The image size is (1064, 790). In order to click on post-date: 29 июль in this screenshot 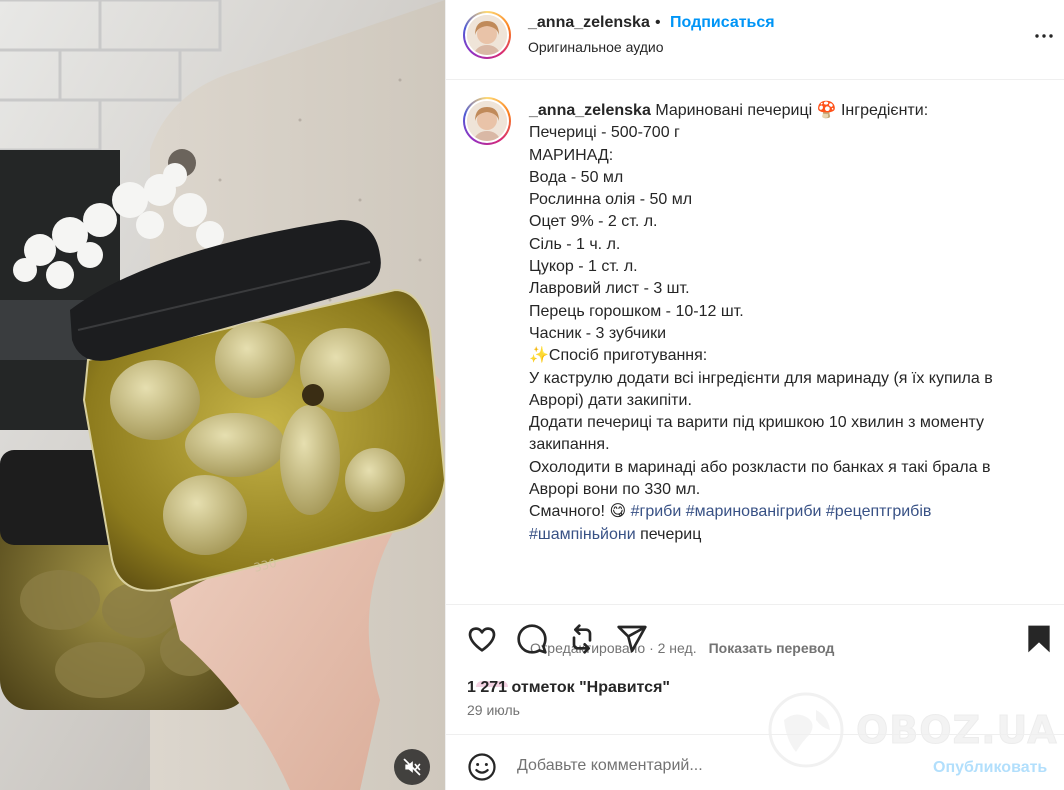, I will do `click(493, 710)`.